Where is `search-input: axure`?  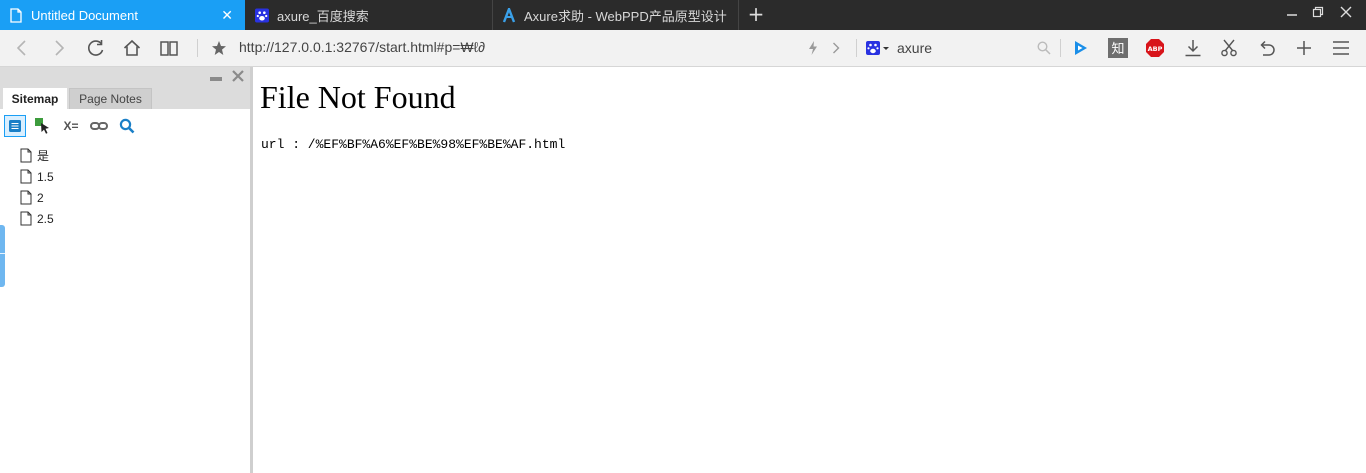
search-input: axure is located at coordinates (914, 48).